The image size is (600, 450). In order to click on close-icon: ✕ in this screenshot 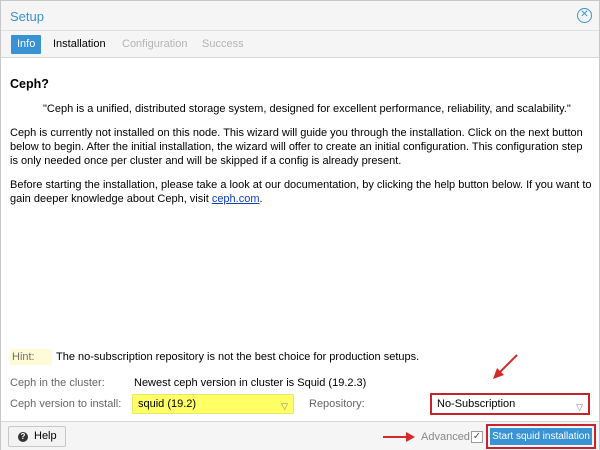, I will do `click(584, 15)`.